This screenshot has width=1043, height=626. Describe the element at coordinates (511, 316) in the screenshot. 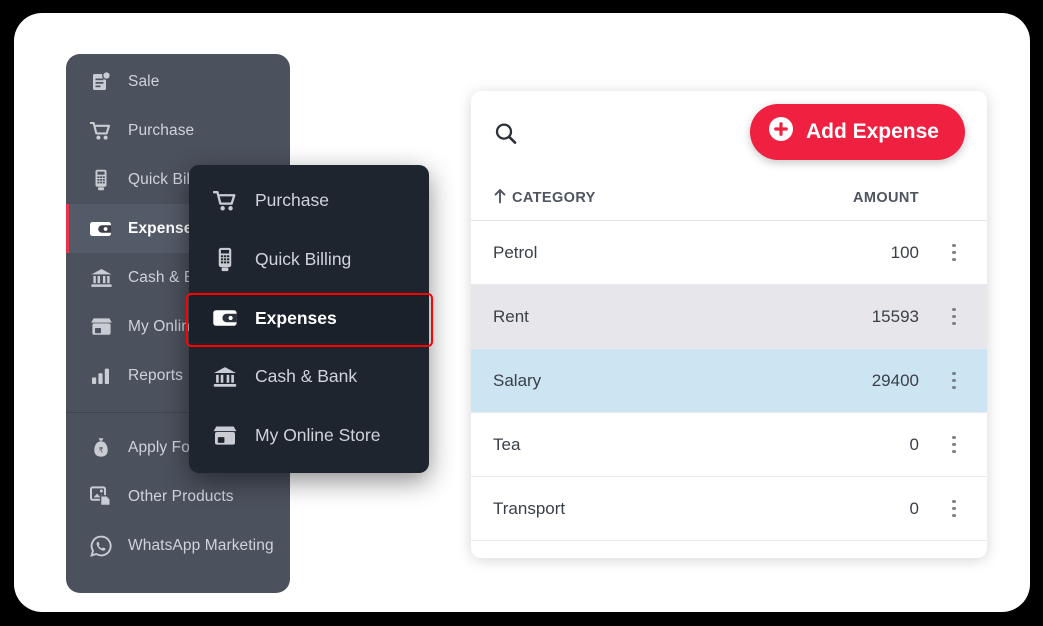

I see `row-category: Rent` at that location.